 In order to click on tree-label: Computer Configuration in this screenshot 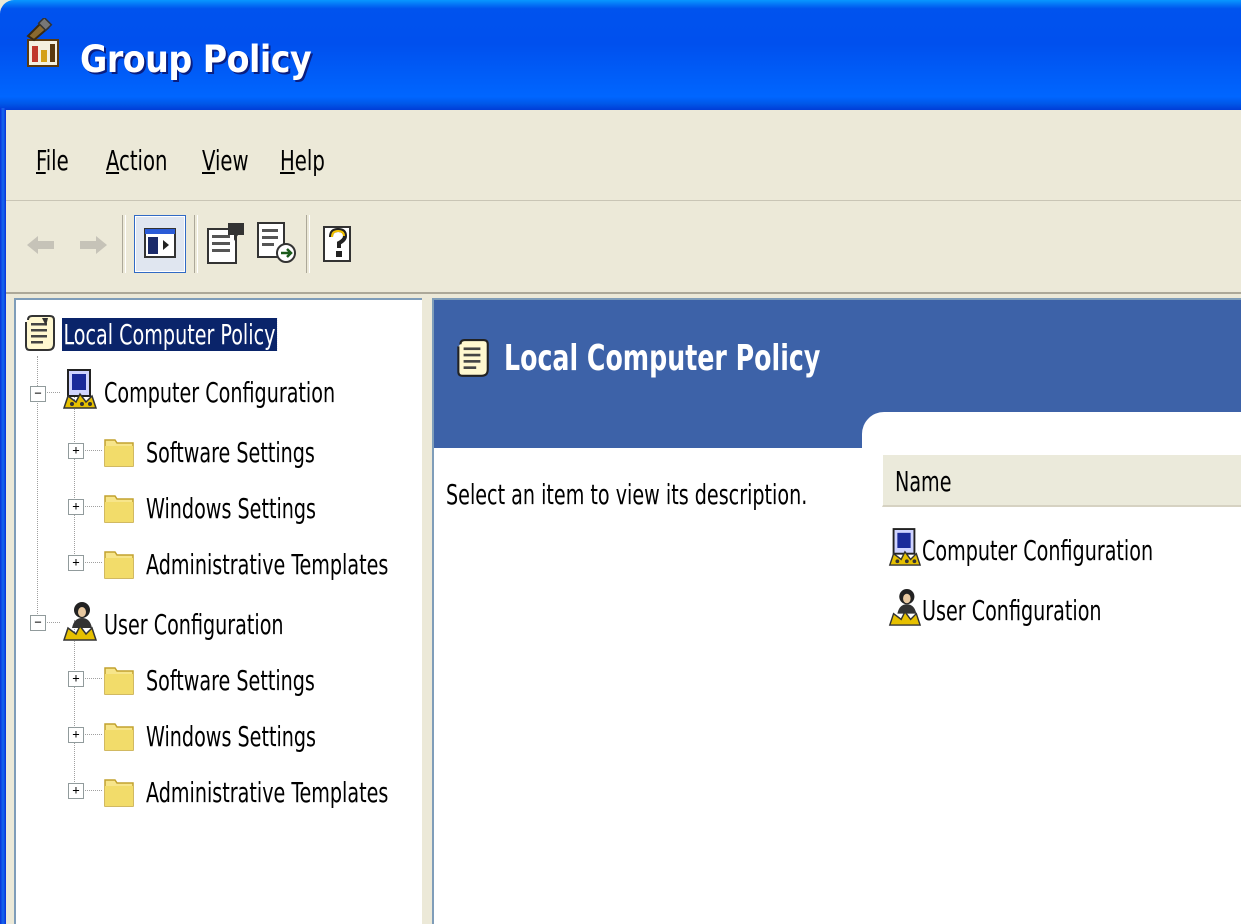, I will do `click(220, 392)`.